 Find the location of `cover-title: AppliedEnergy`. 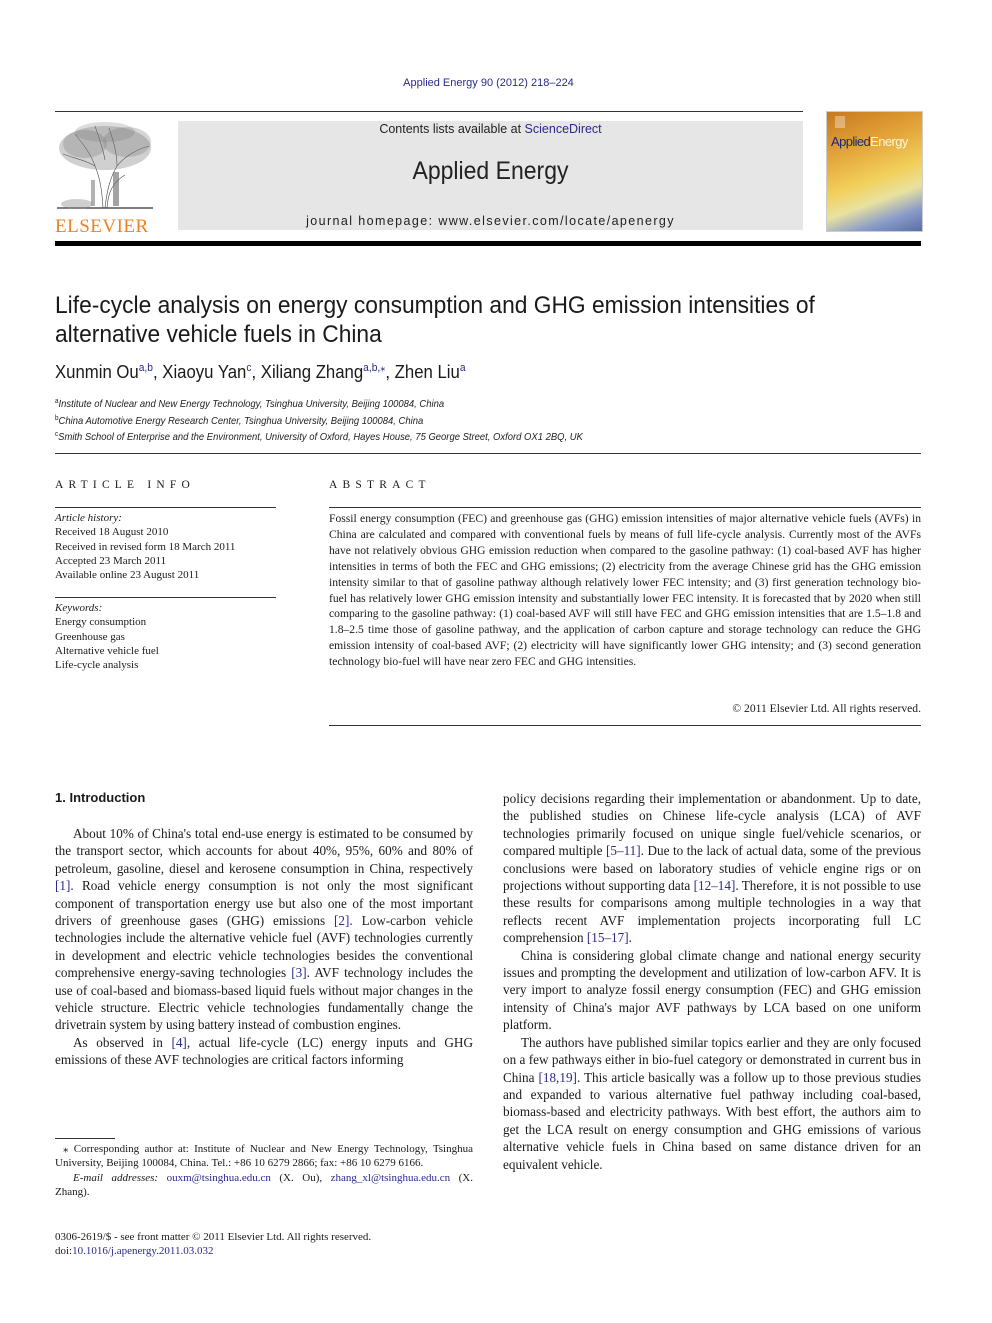

cover-title: AppliedEnergy is located at coordinates (869, 141).